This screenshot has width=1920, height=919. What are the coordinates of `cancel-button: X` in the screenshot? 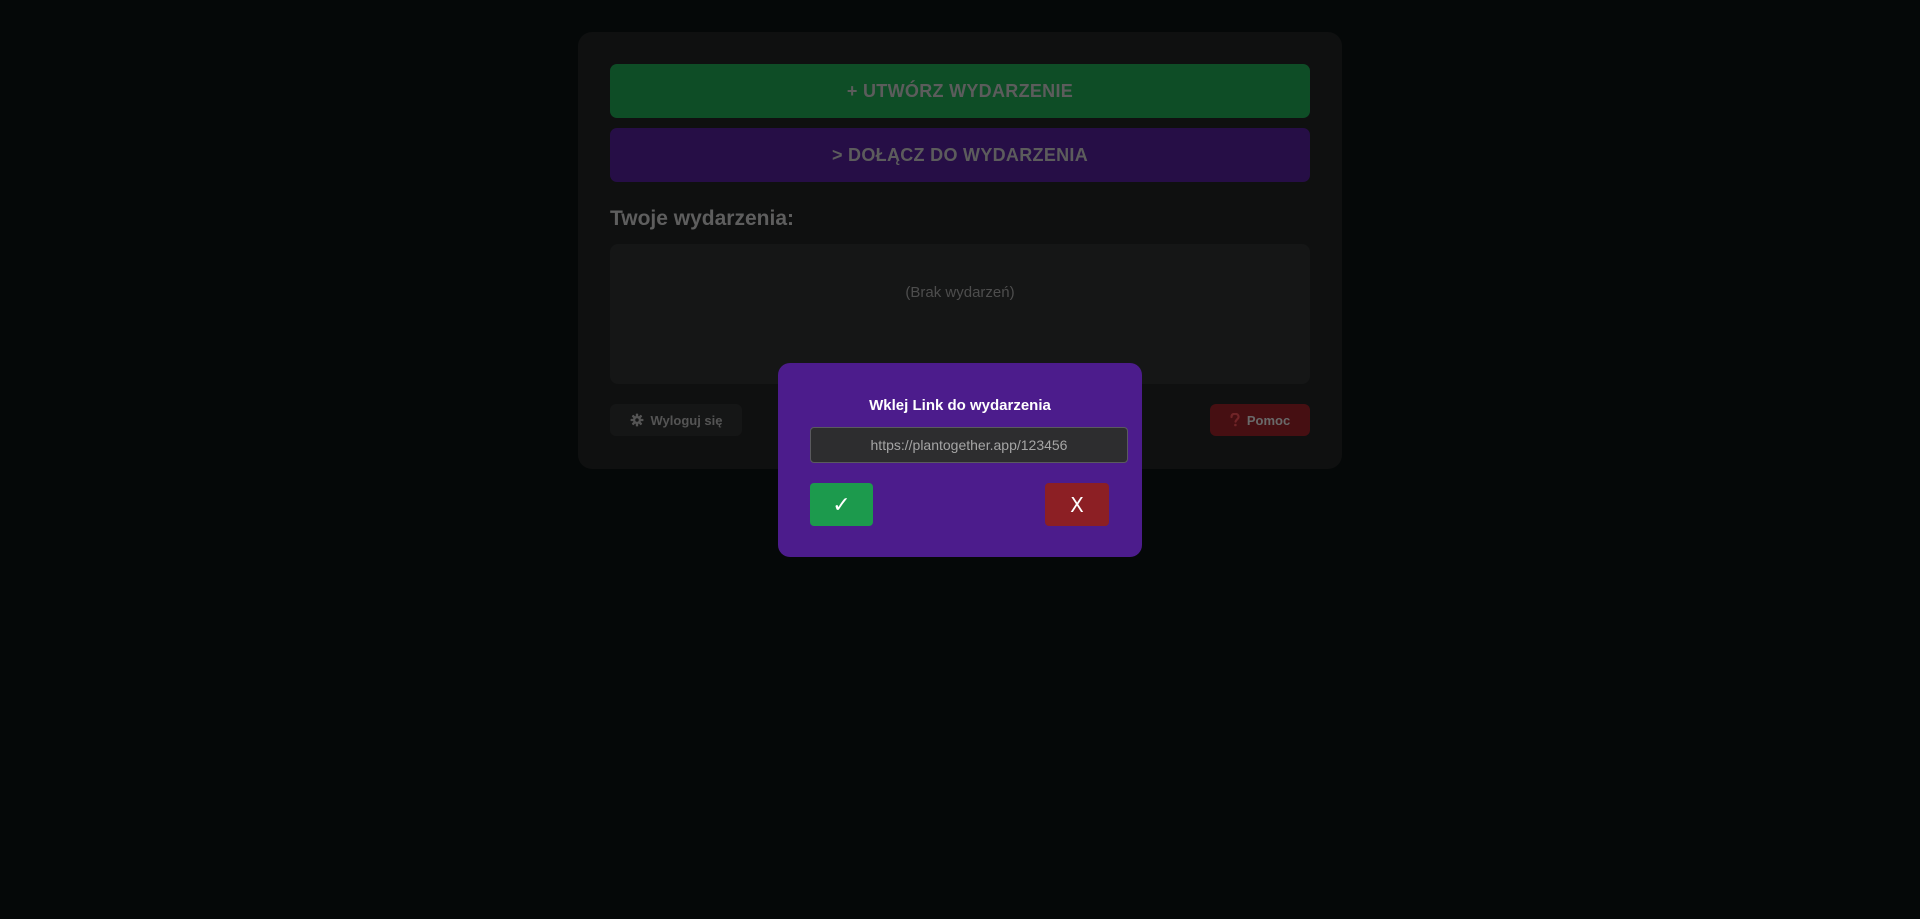 It's located at (1077, 504).